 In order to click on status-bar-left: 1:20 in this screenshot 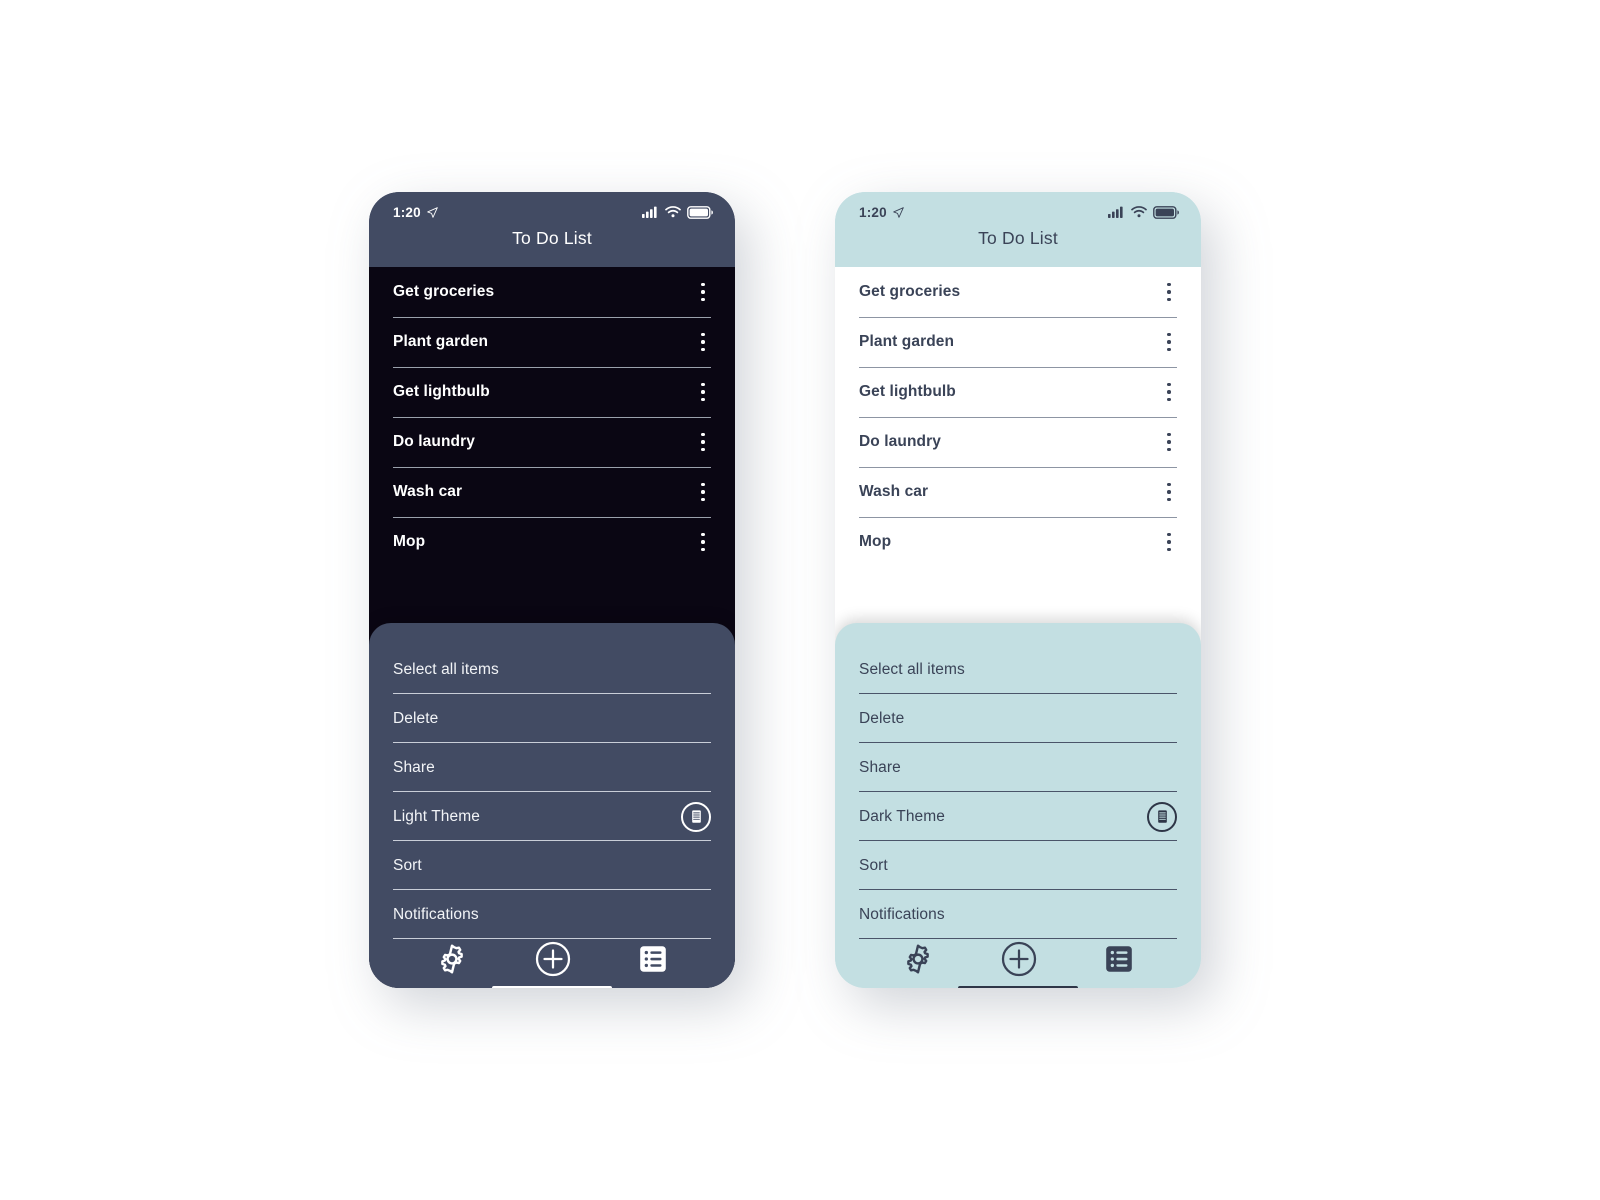, I will do `click(415, 212)`.